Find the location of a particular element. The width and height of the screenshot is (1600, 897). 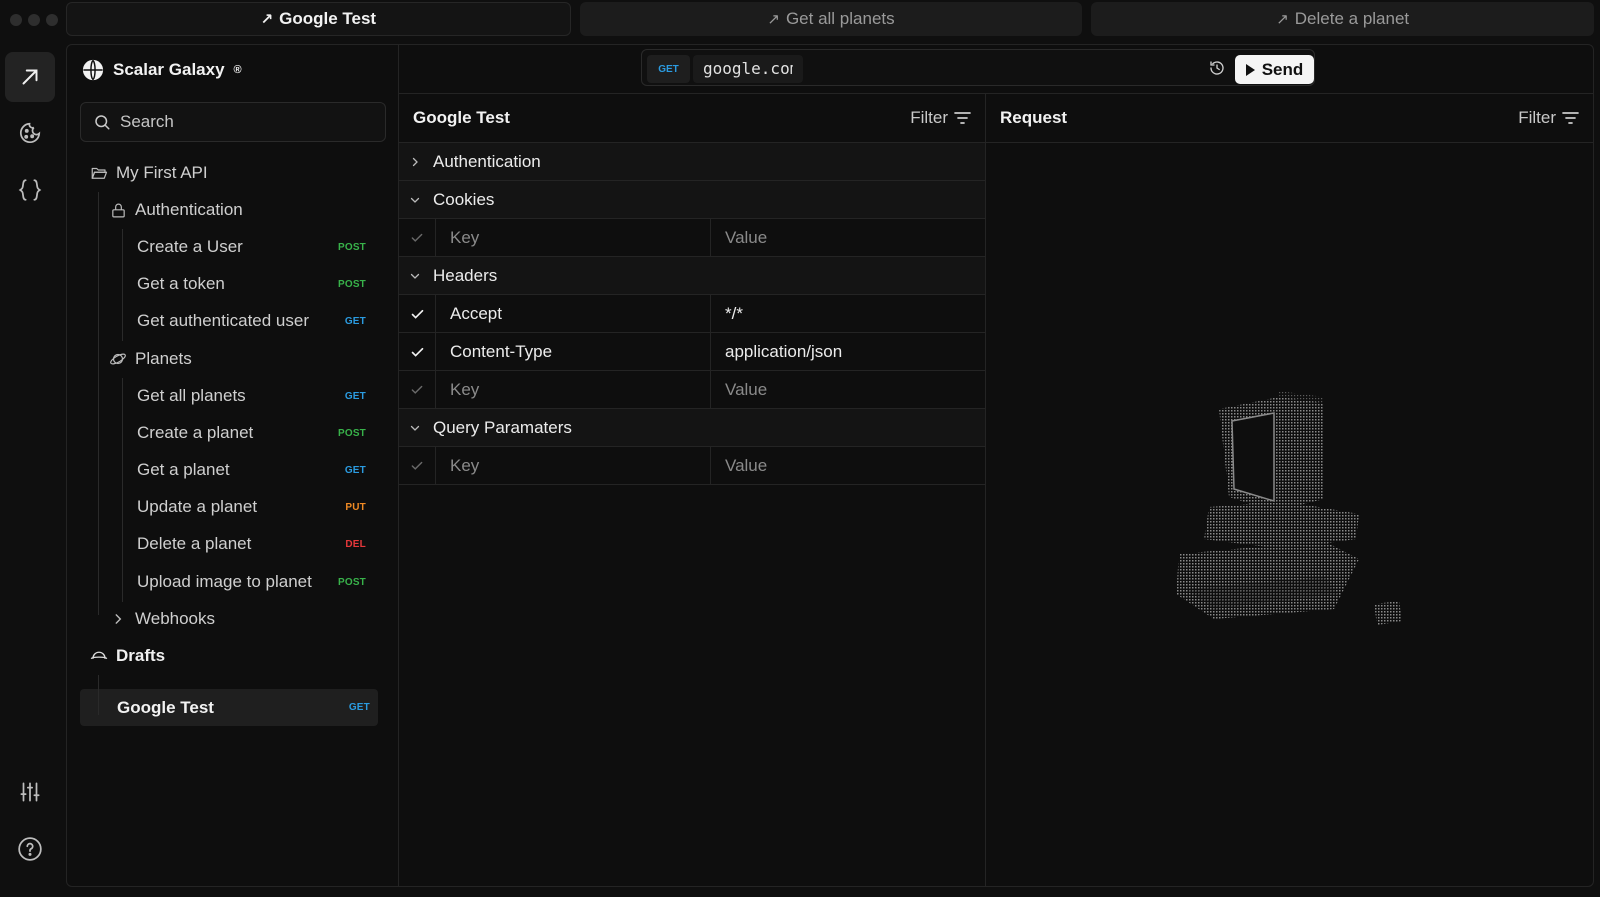

globe-icon is located at coordinates (93, 70).